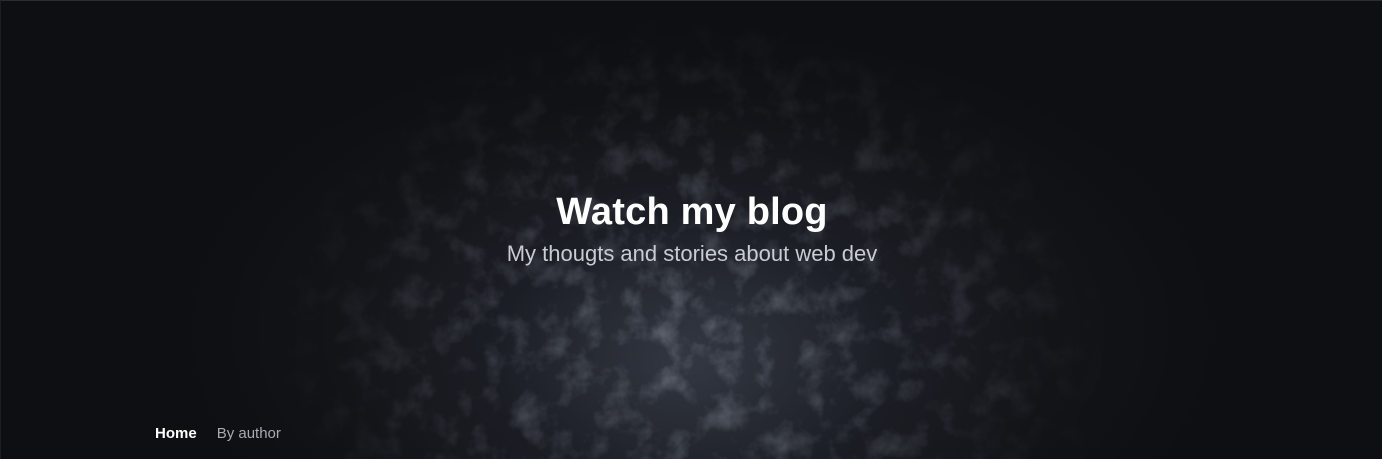  What do you see at coordinates (692, 212) in the screenshot?
I see `page-title: Watch my blog` at bounding box center [692, 212].